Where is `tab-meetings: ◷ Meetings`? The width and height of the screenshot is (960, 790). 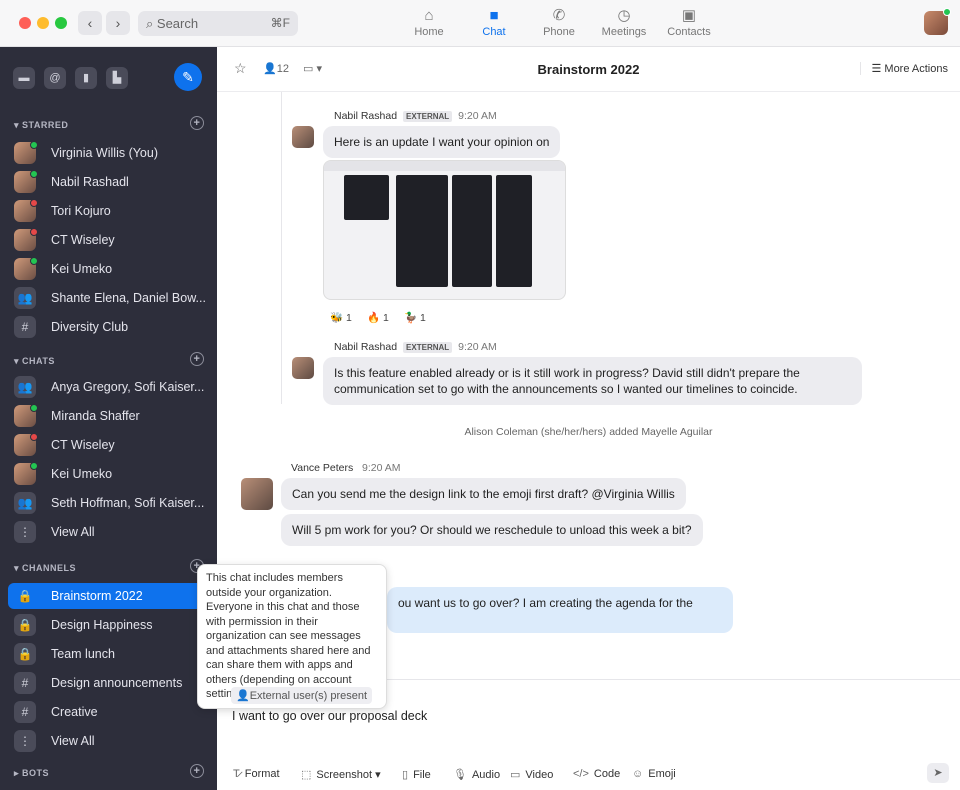 tab-meetings: ◷ Meetings is located at coordinates (624, 22).